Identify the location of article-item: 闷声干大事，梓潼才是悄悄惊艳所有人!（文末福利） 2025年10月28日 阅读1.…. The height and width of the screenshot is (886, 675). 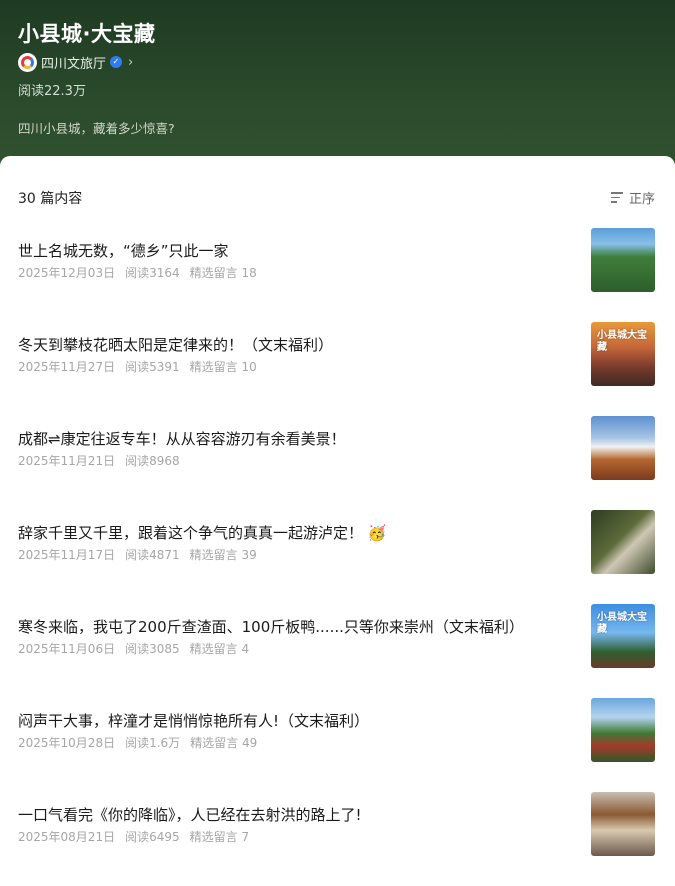
(337, 745).